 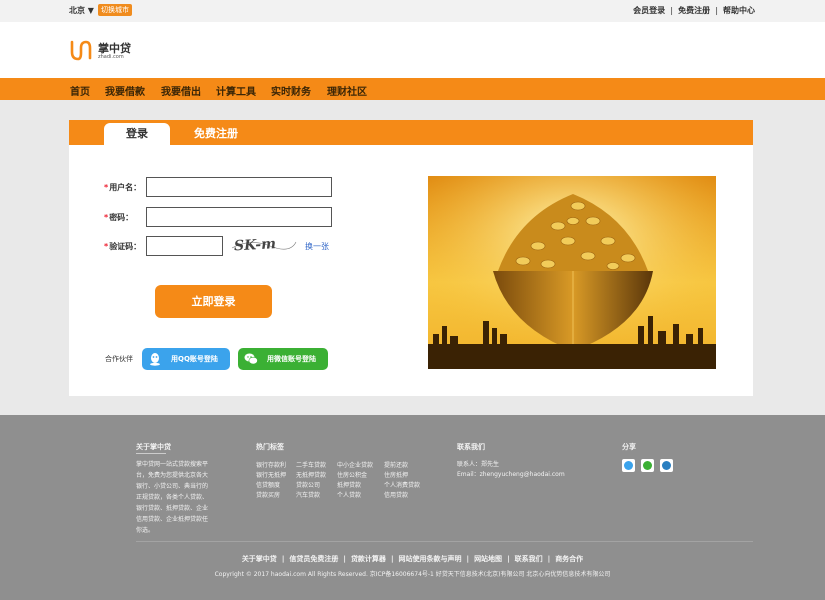 I want to click on tag-link: 贷款买房, so click(x=268, y=494).